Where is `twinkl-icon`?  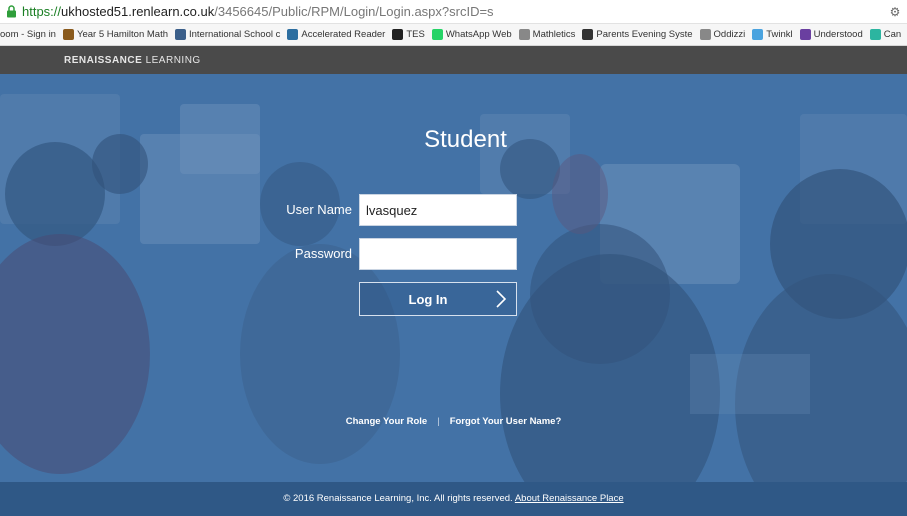
twinkl-icon is located at coordinates (758, 34).